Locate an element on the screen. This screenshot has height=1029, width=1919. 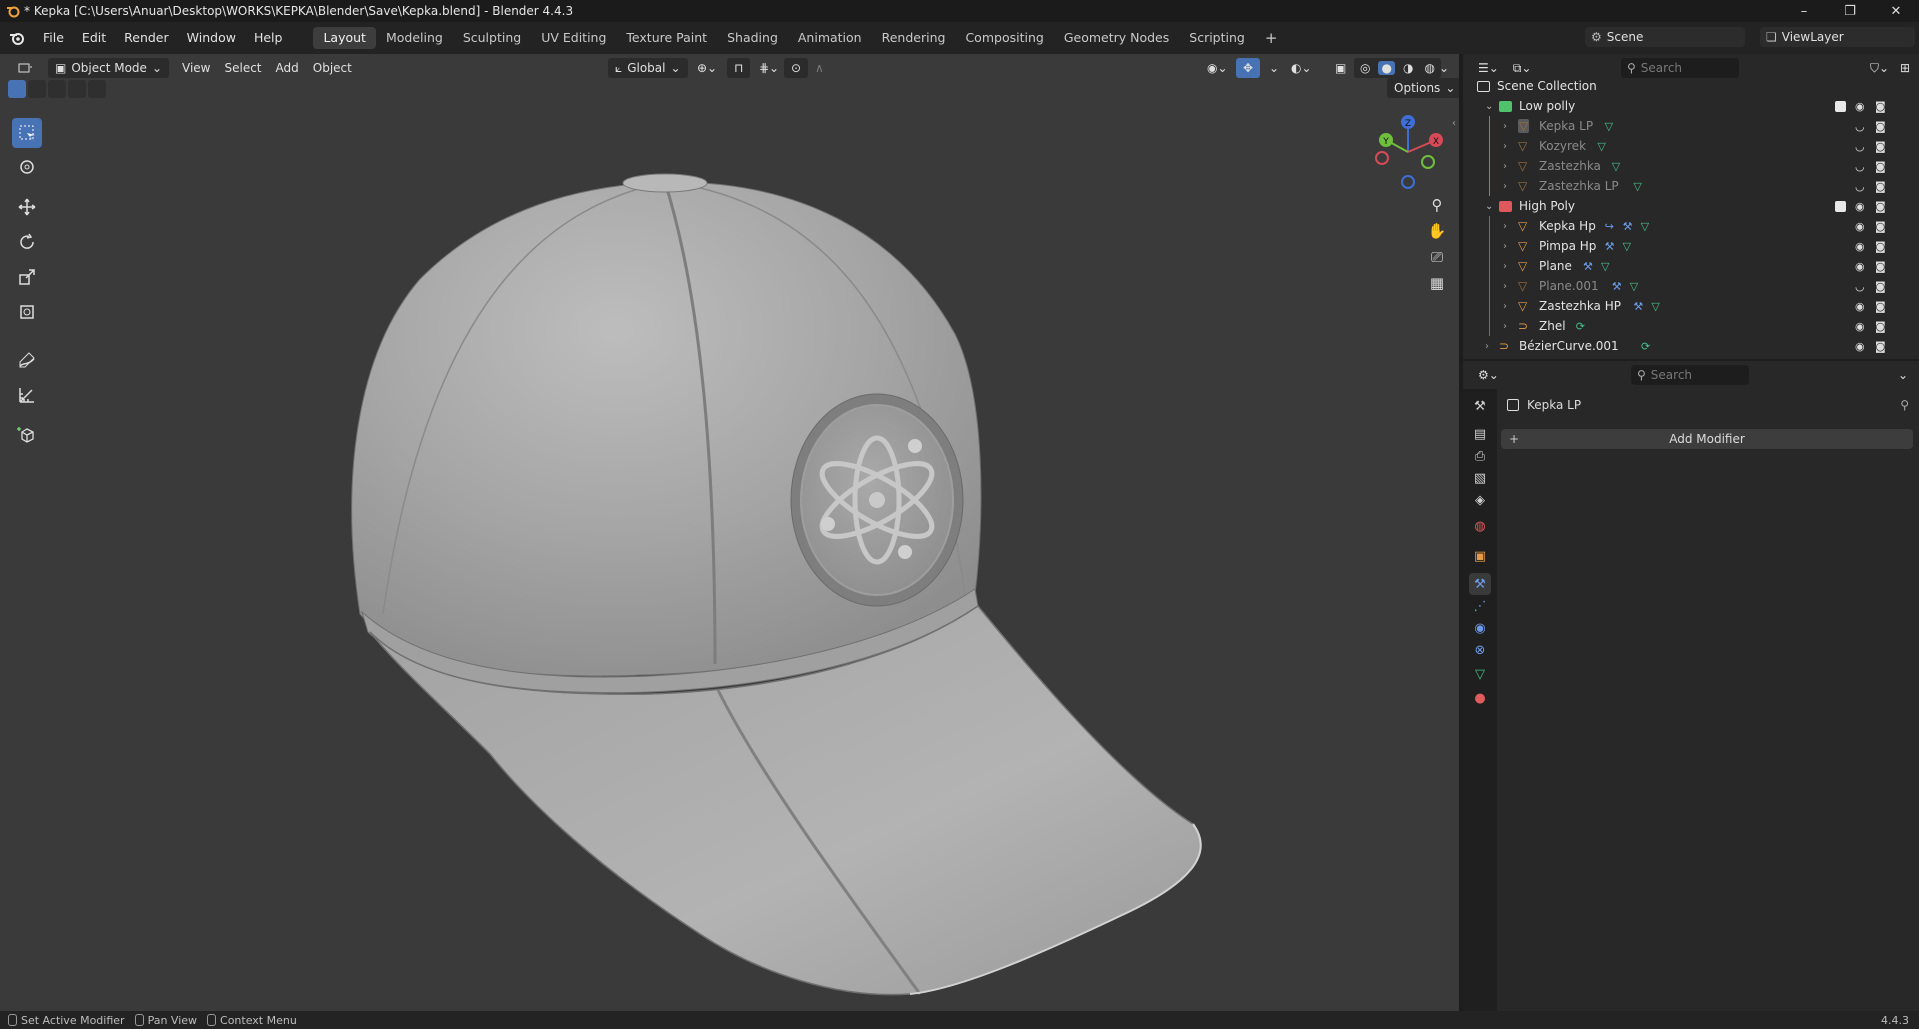
object-row: › ▽ Zastezhka ▽ ◡ ◙ is located at coordinates (1691, 166).